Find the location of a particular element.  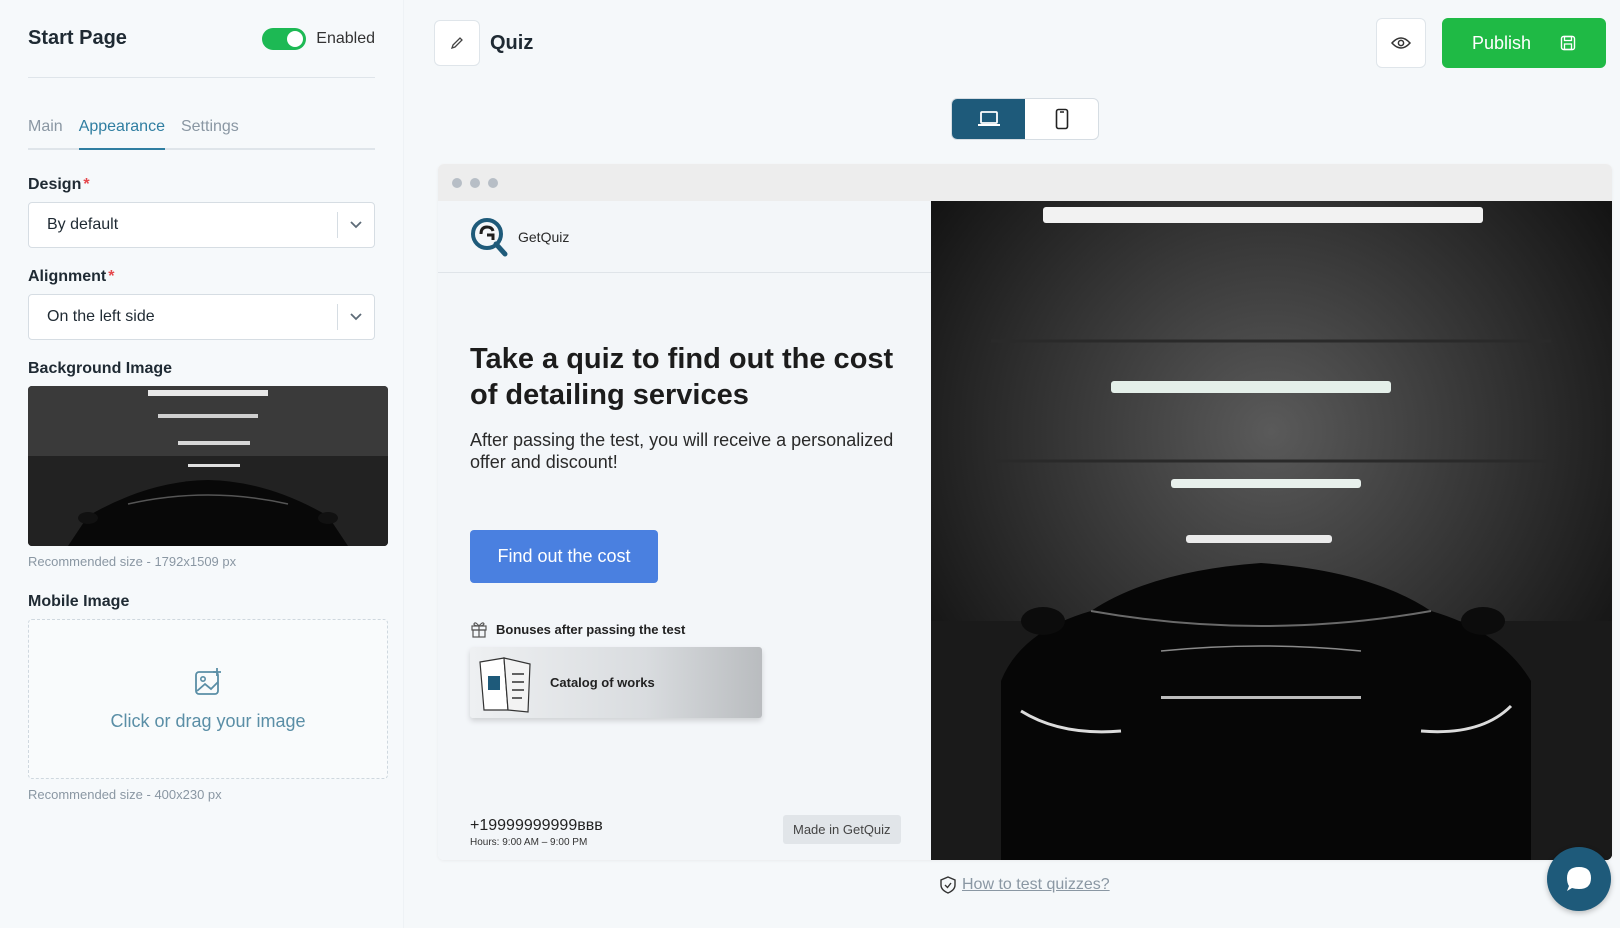

editor-topbar: Quiz Publish is located at coordinates (1019, 36).